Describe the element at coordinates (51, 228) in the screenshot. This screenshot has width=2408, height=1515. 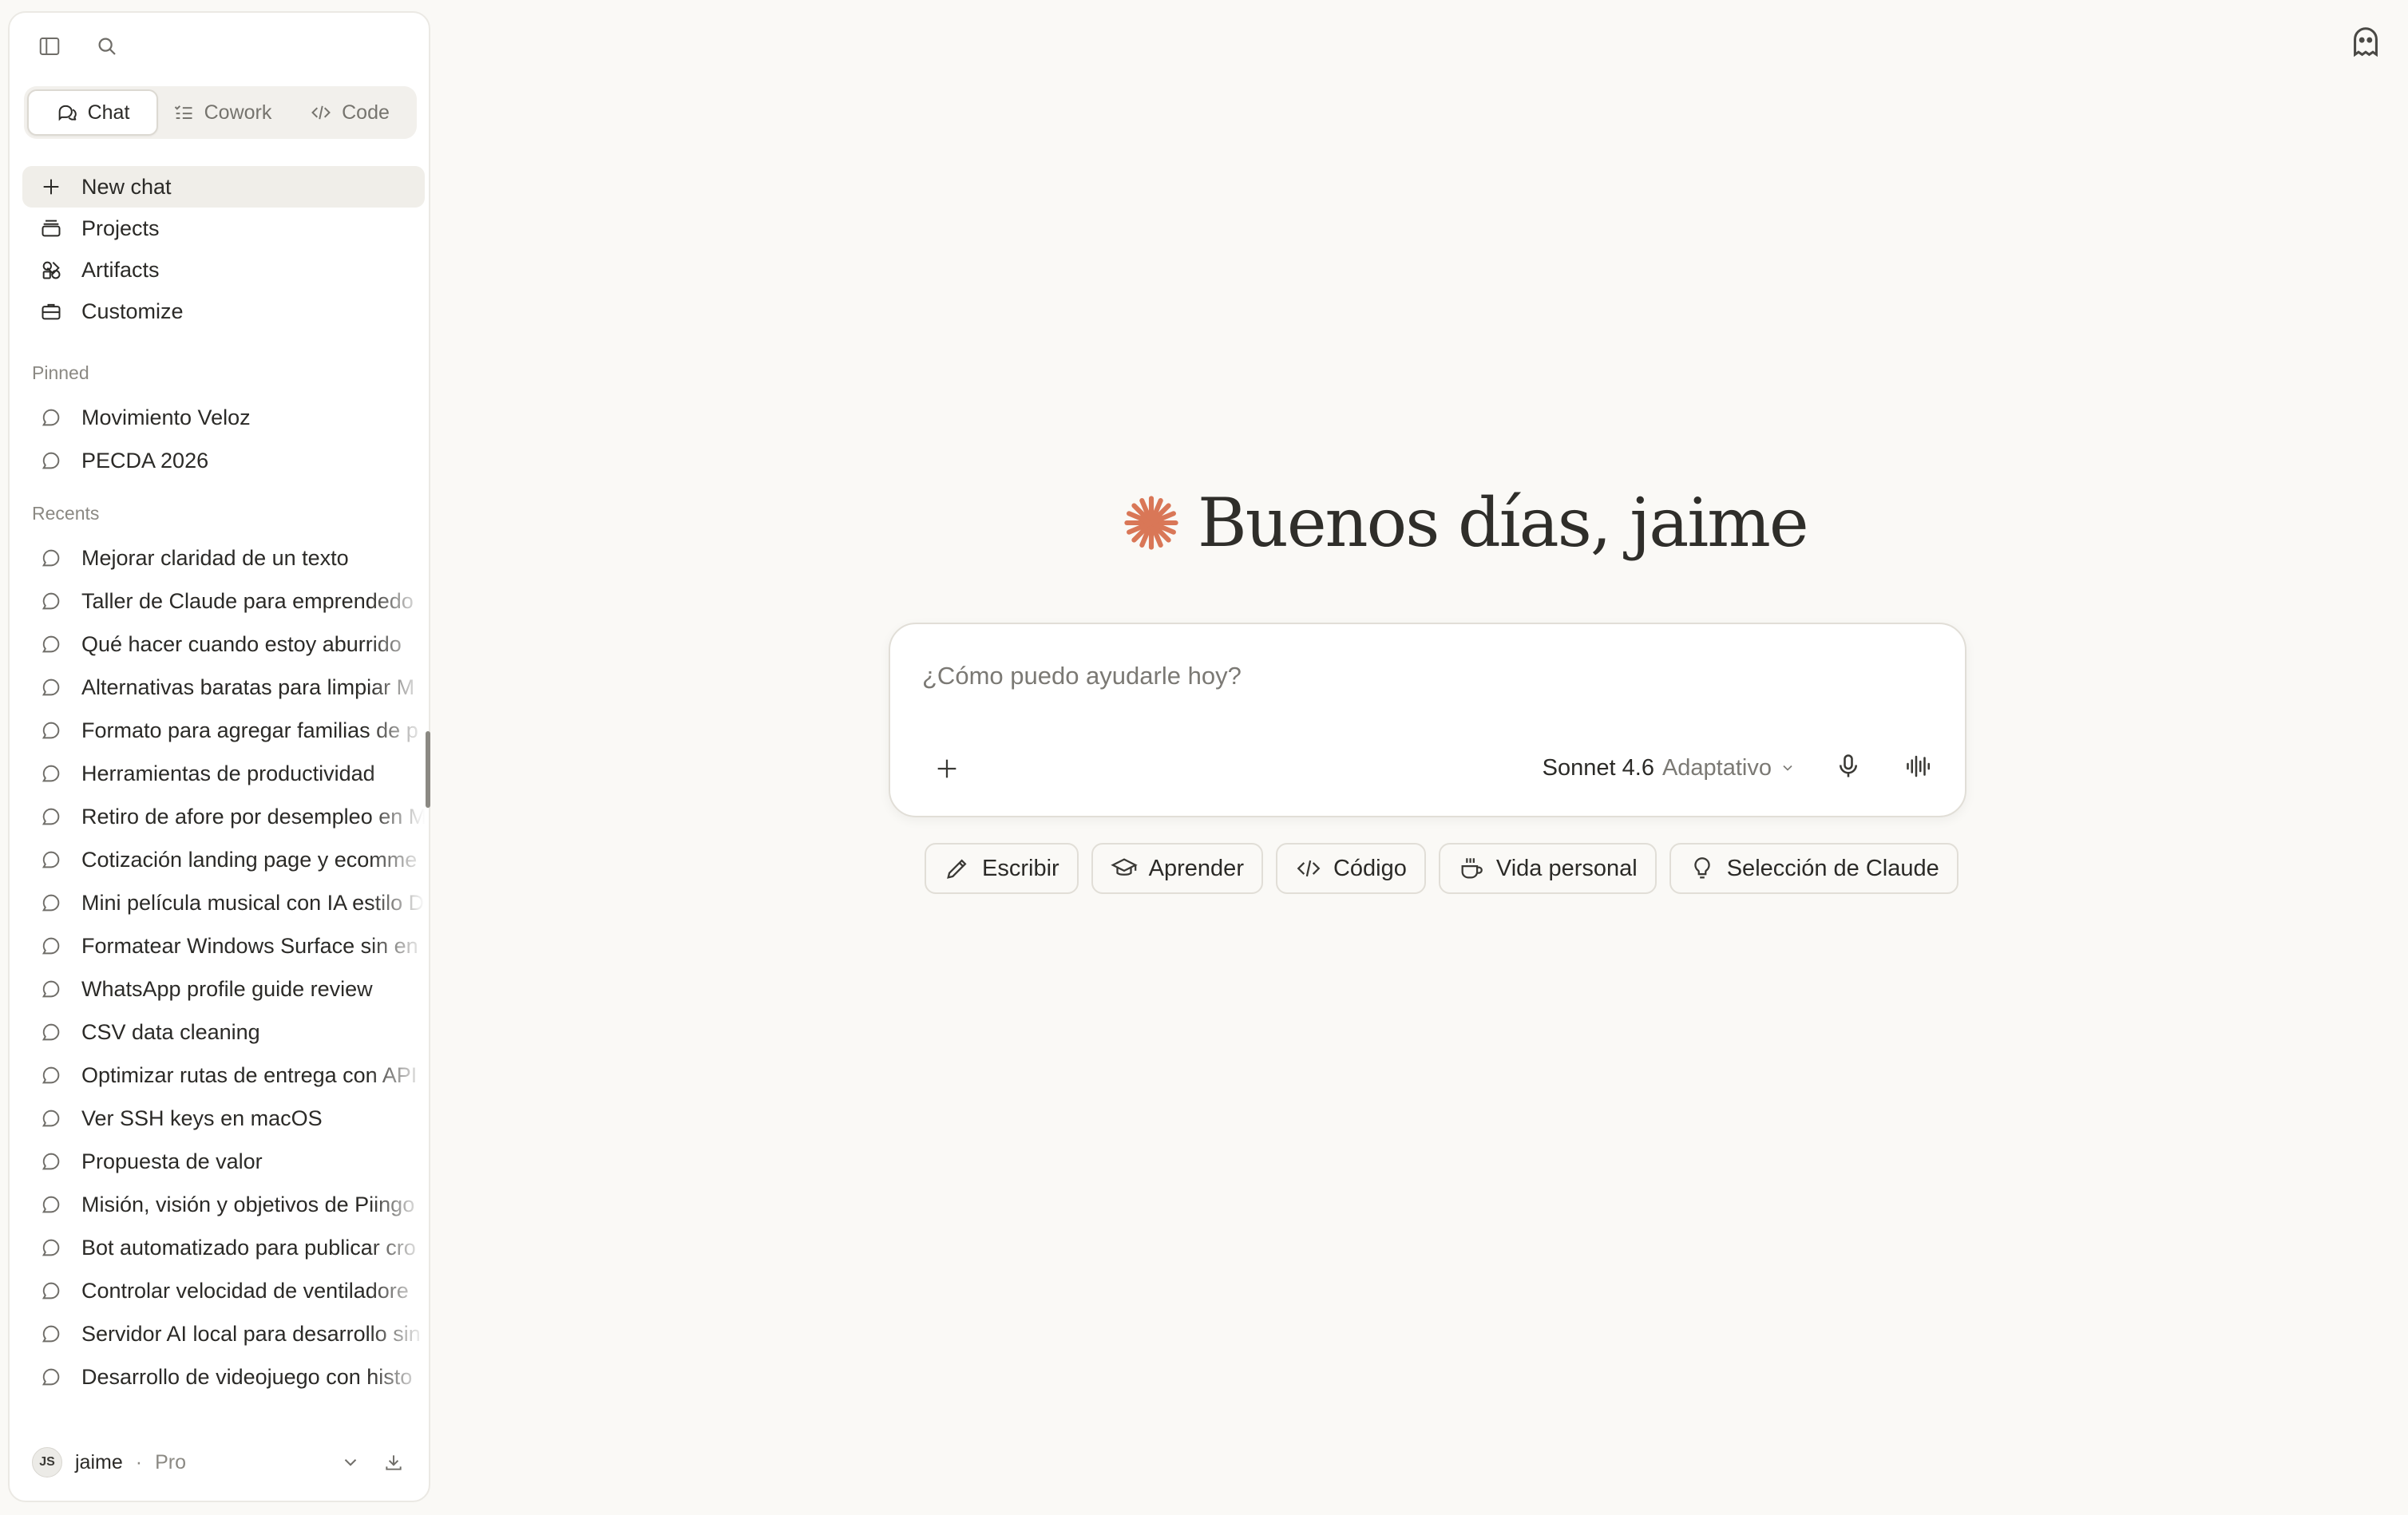
I see `projects-icon` at that location.